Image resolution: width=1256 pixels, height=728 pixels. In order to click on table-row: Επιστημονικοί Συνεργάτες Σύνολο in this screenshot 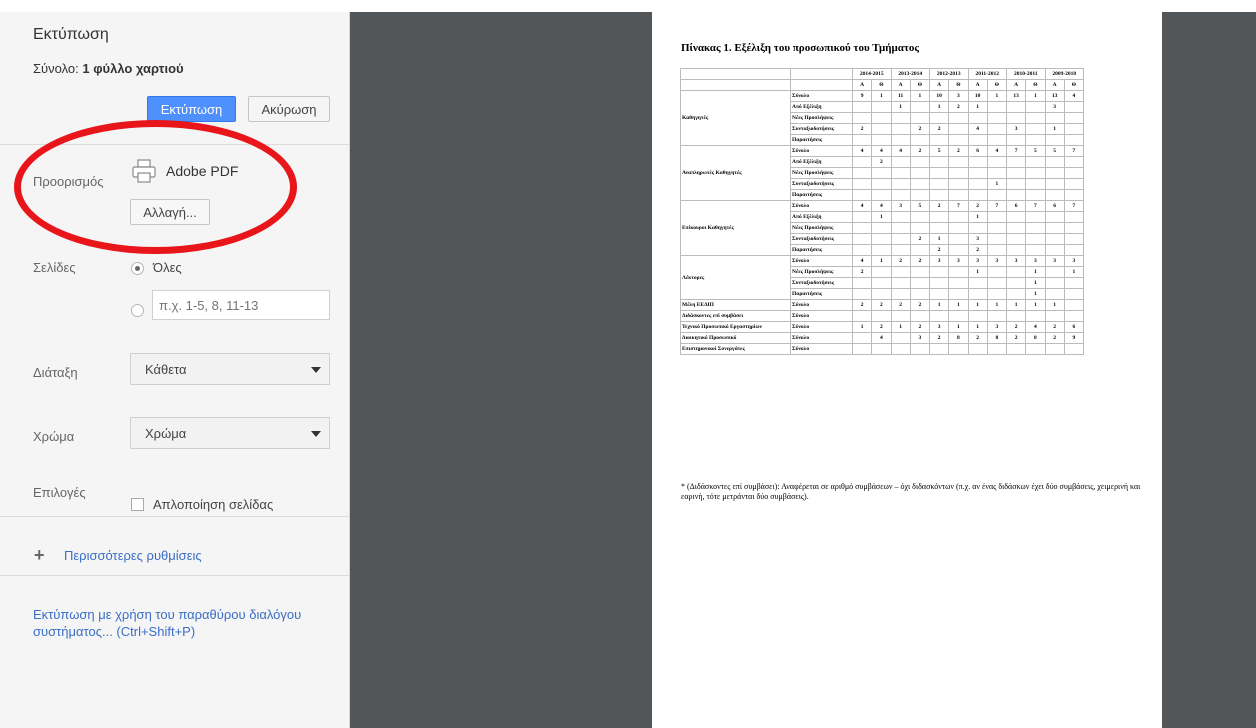, I will do `click(882, 349)`.